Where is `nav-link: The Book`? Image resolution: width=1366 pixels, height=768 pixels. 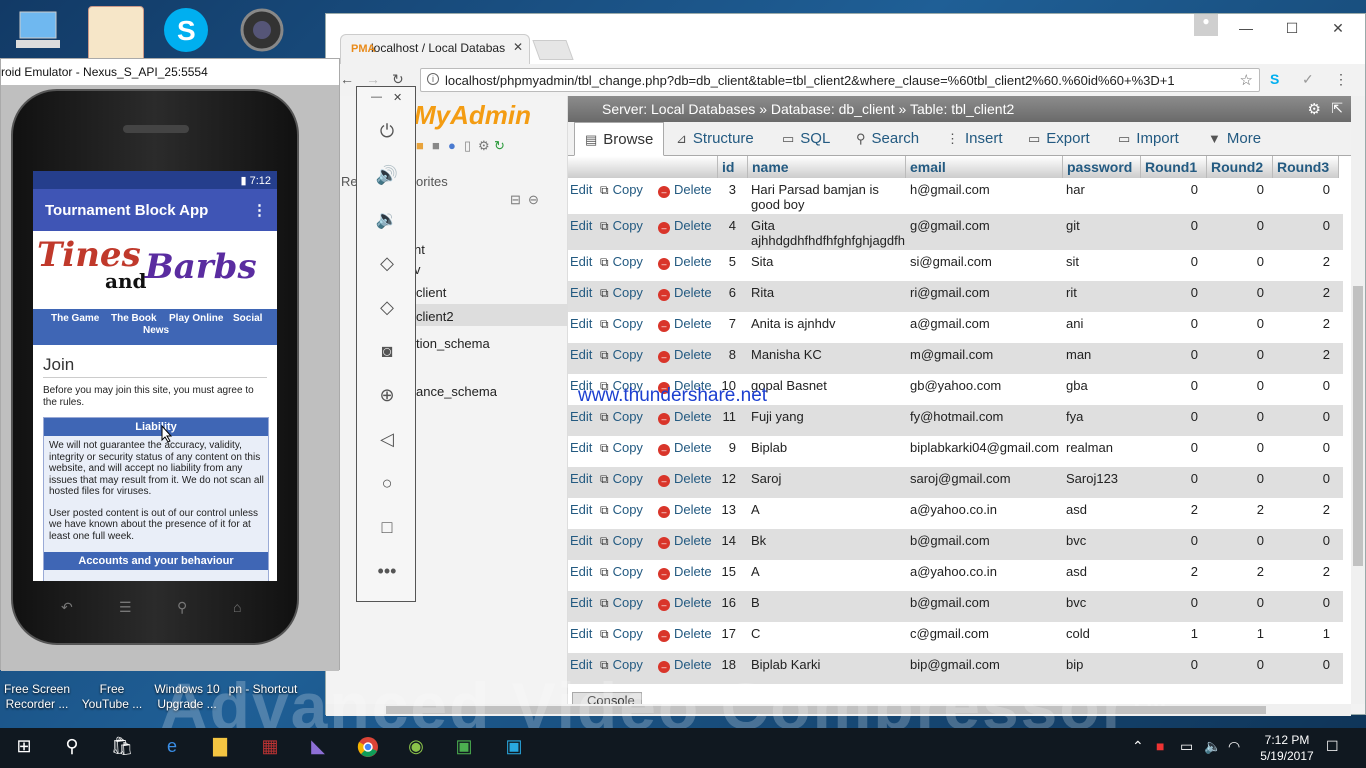 nav-link: The Book is located at coordinates (134, 318).